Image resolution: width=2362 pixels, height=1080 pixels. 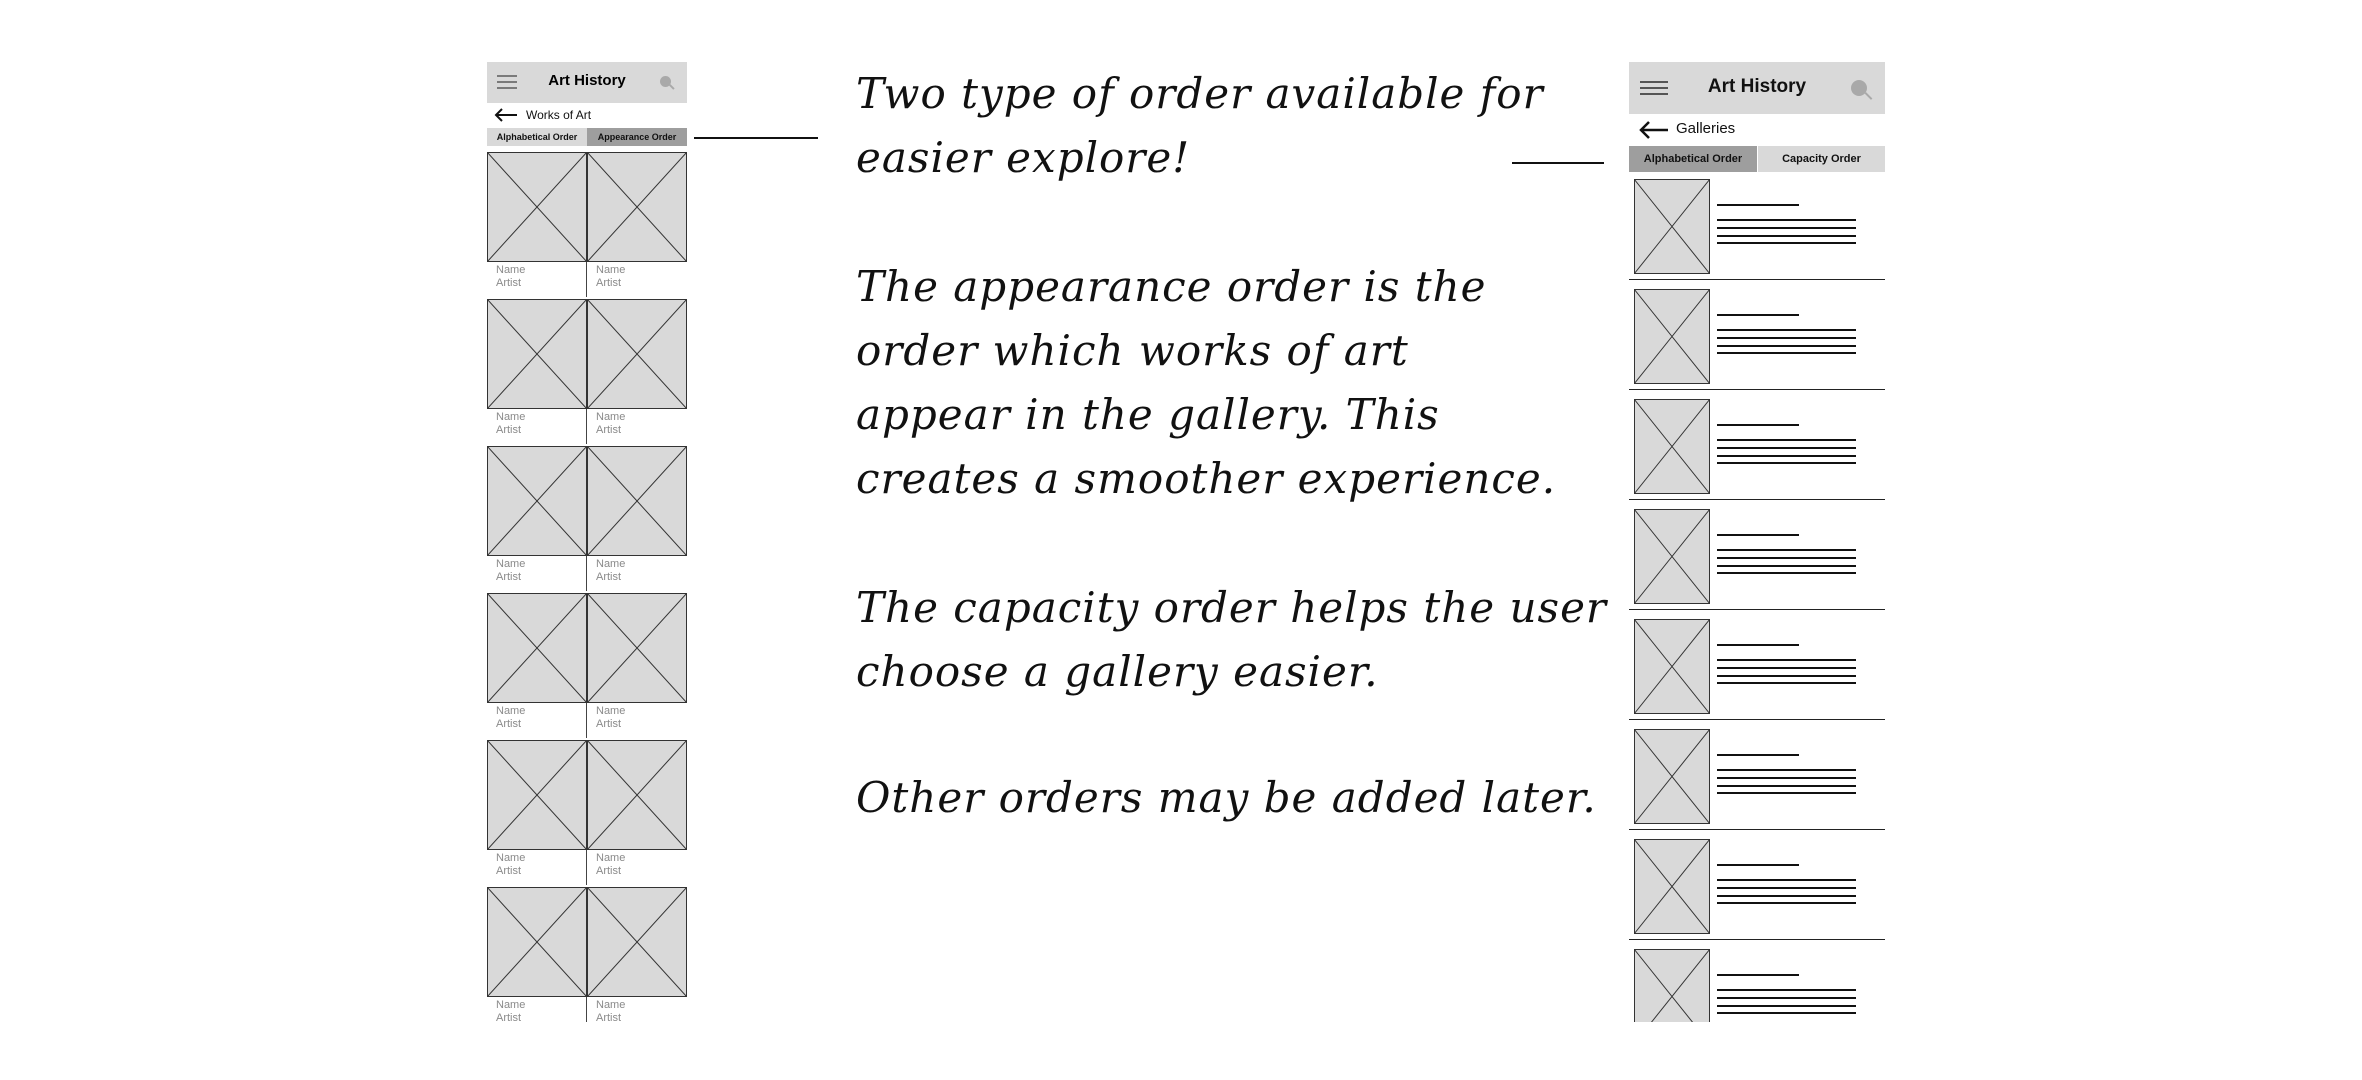 What do you see at coordinates (637, 137) in the screenshot?
I see `tab-appearance-order: Appearance Order` at bounding box center [637, 137].